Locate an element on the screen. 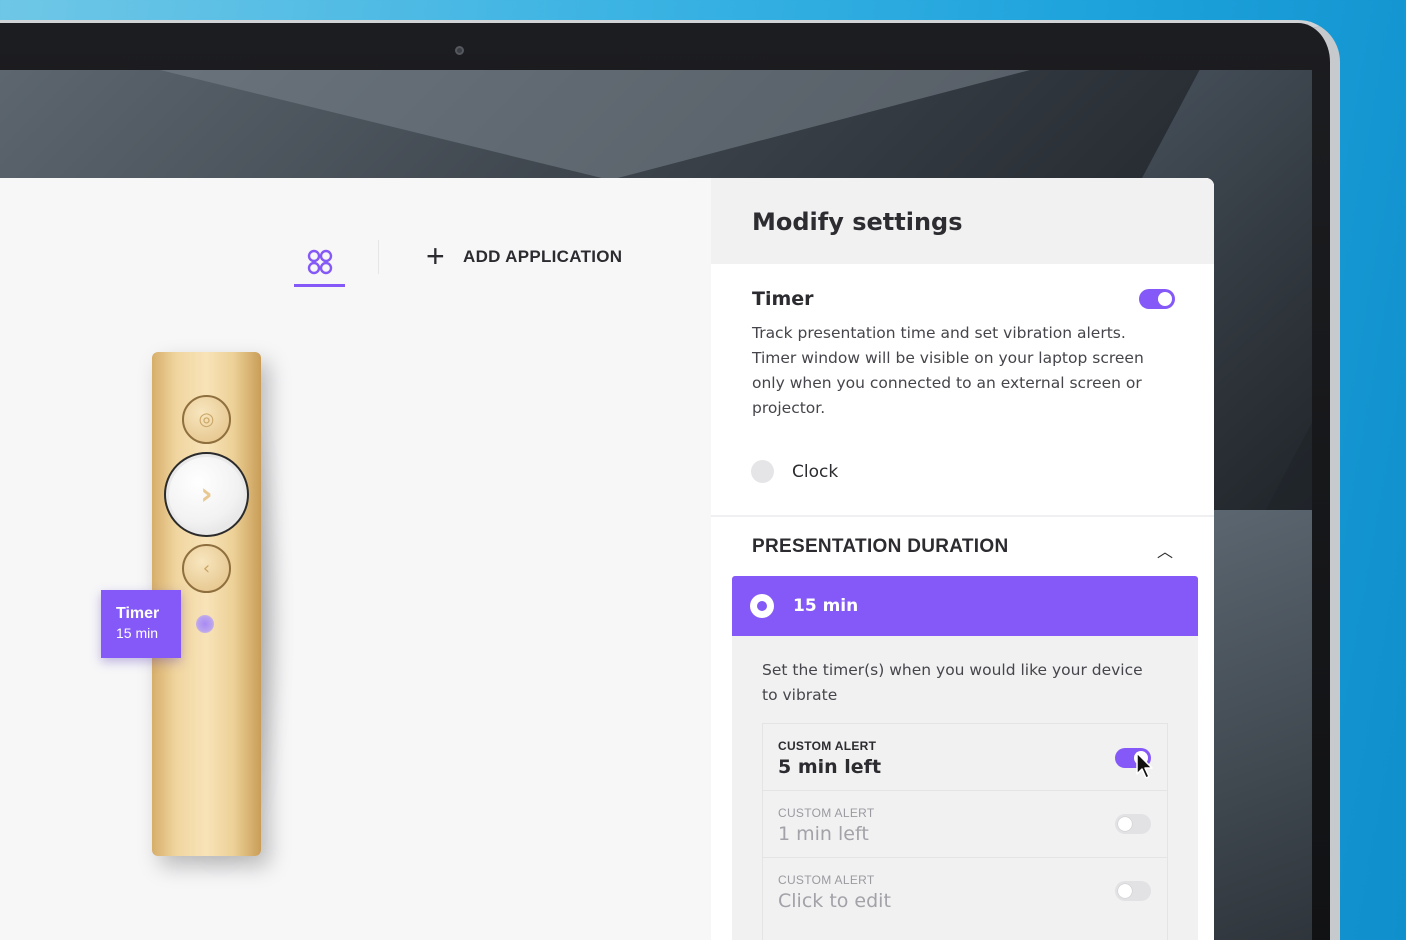 This screenshot has width=1406, height=940. timer-label: Timer is located at coordinates (783, 299).